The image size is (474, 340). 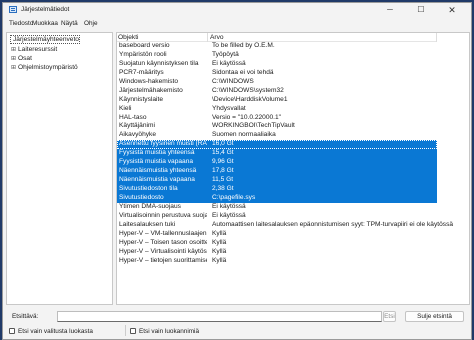 I want to click on row-item-name: baseboard versio, so click(x=144, y=45).